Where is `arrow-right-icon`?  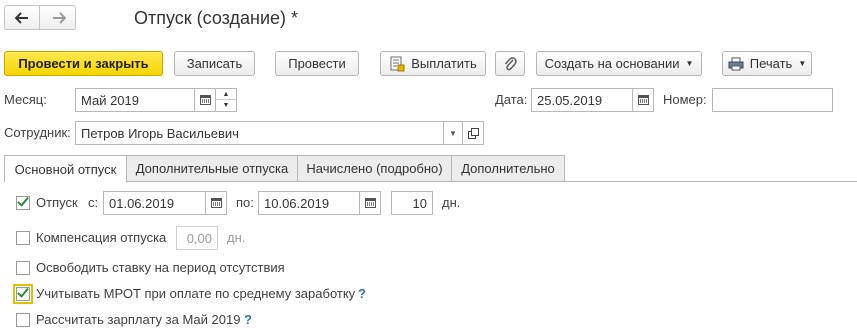
arrow-right-icon is located at coordinates (59, 17).